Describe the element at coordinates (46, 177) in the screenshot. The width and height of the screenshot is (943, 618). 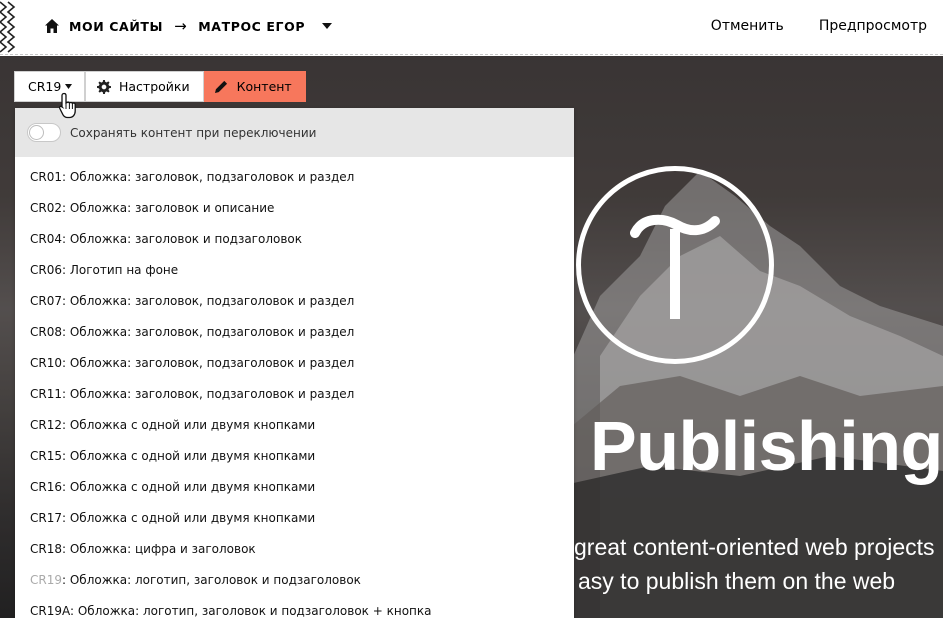
I see `block-code: CR01` at that location.